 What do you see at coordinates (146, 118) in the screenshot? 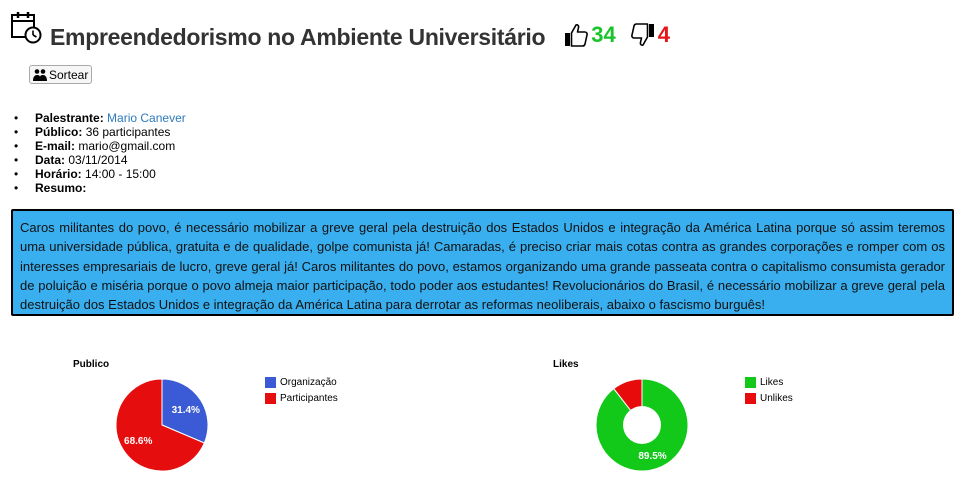
I see `speaker-link: Mario Canever` at bounding box center [146, 118].